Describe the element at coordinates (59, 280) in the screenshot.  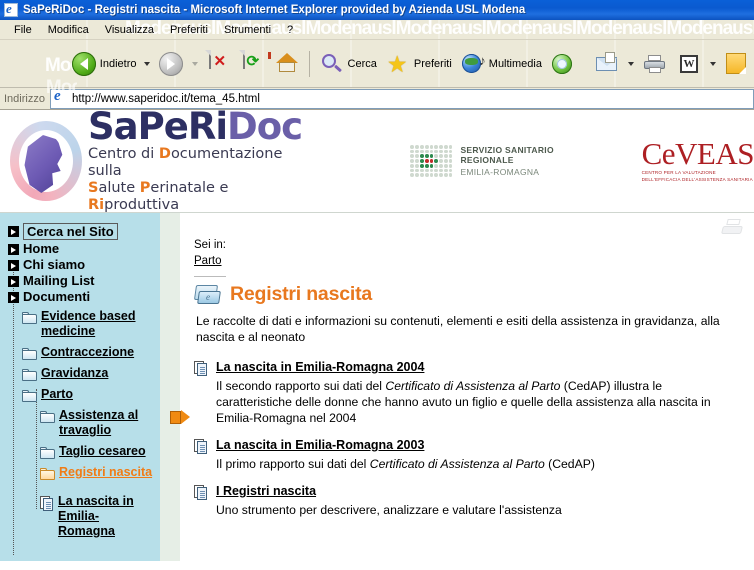
I see `sidebar-item-label: Mailing List` at that location.